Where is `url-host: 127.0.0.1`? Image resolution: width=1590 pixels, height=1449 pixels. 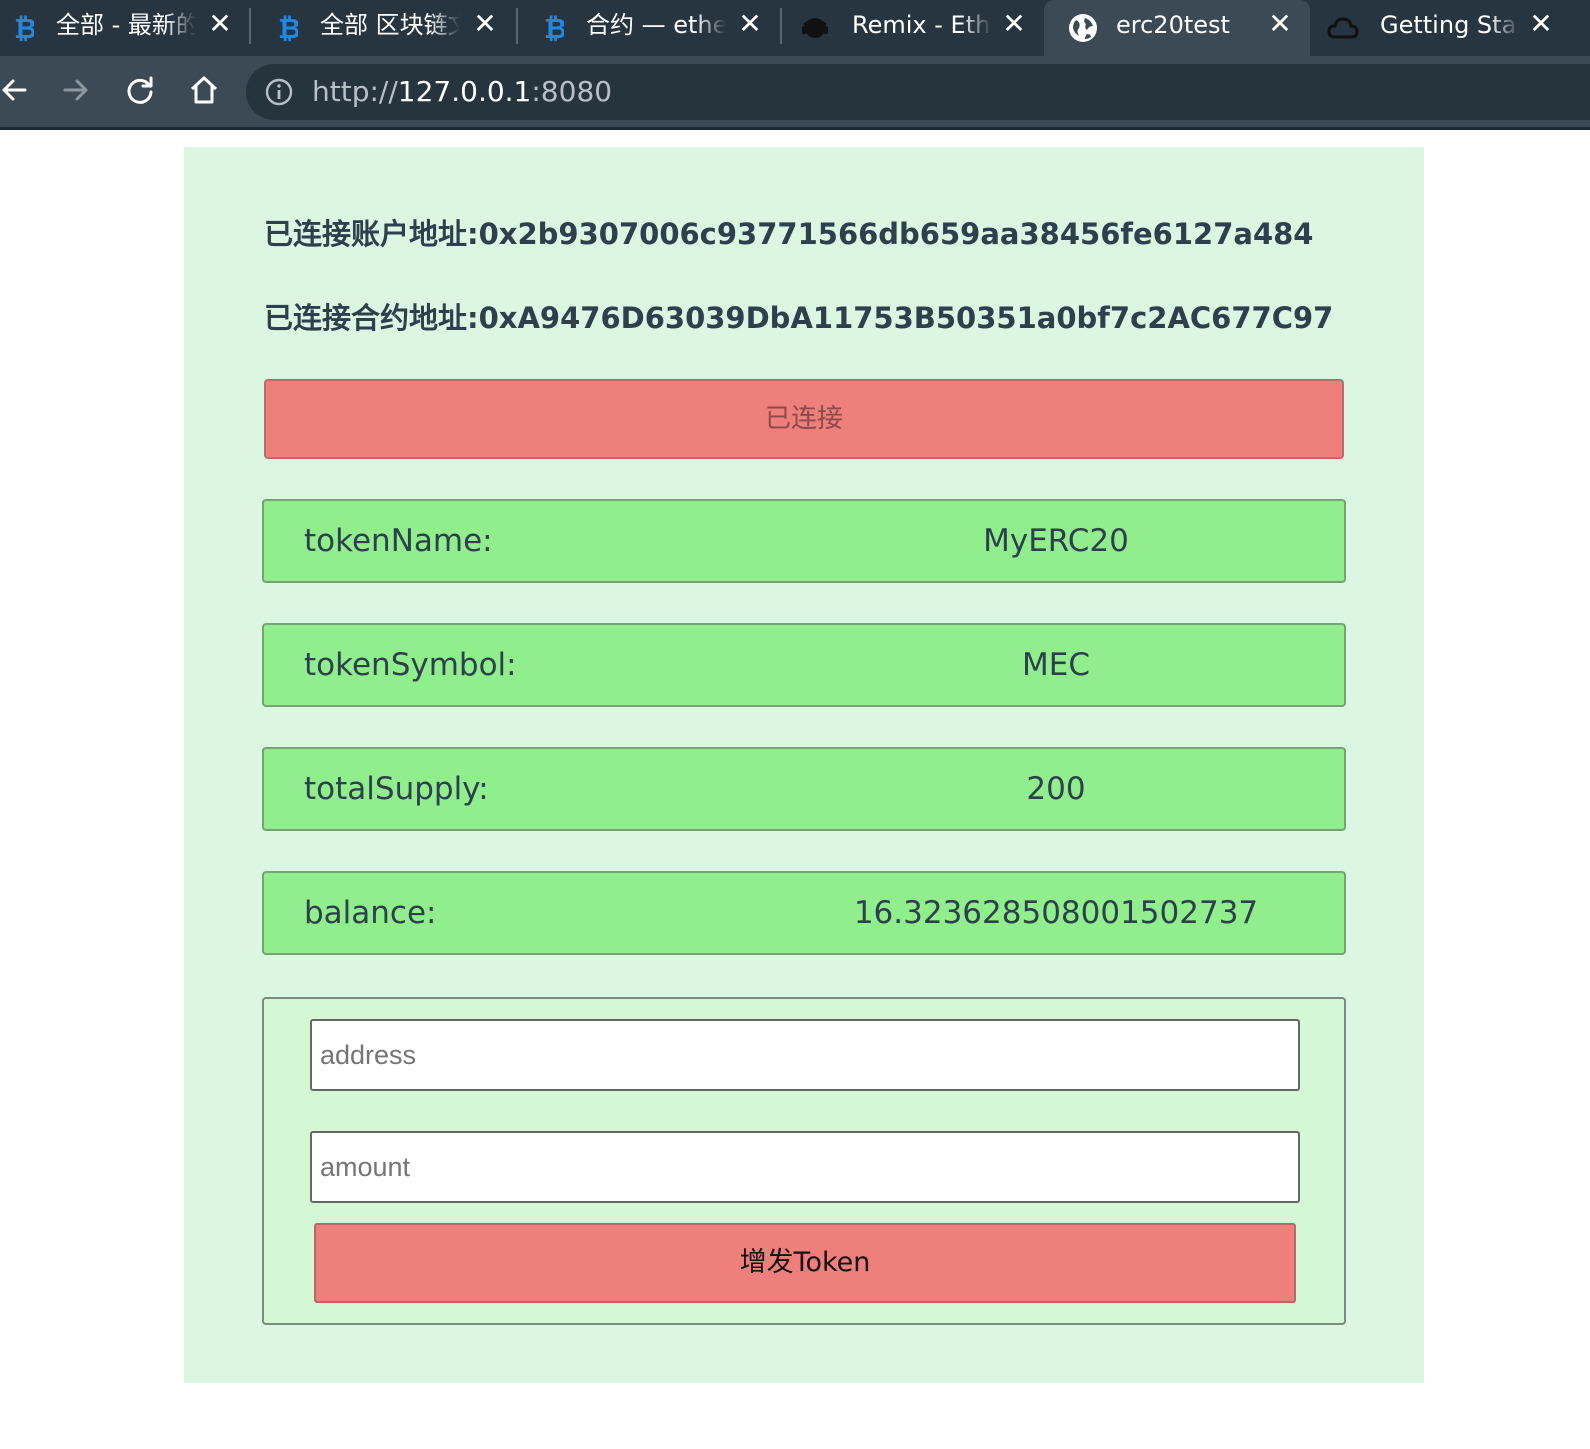
url-host: 127.0.0.1 is located at coordinates (464, 91).